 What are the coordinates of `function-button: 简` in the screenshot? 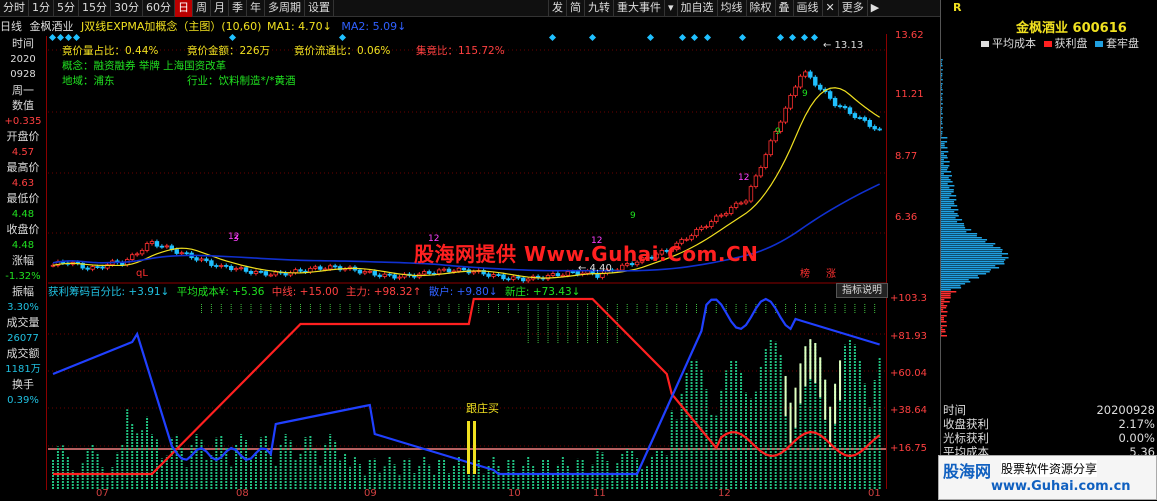 It's located at (575, 8).